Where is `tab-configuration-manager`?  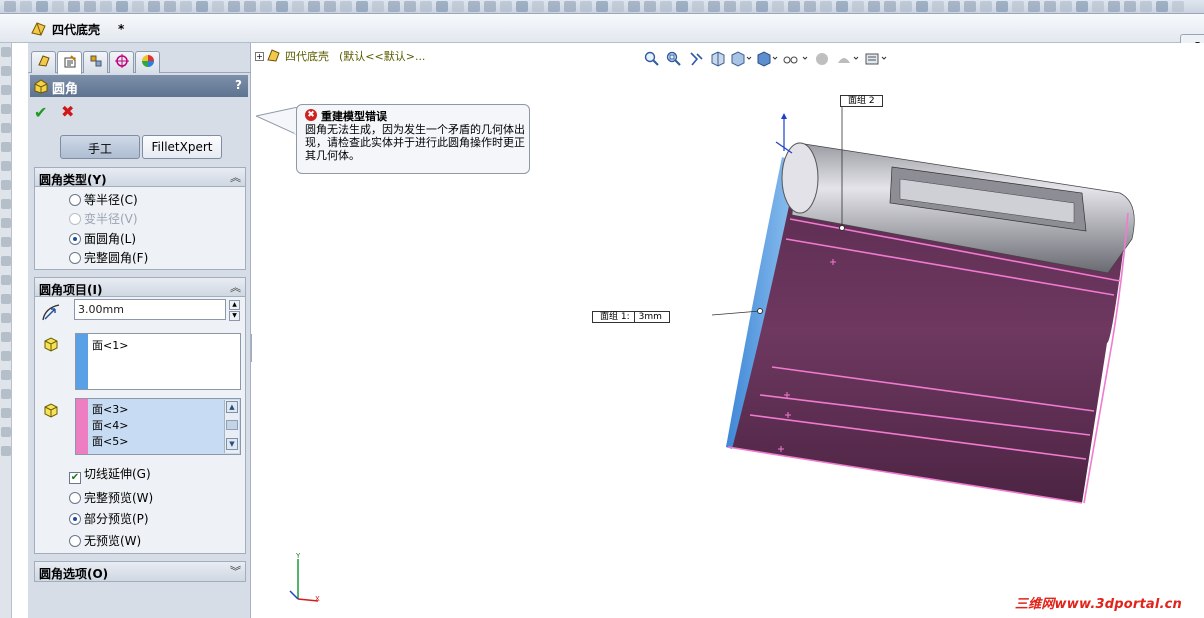 tab-configuration-manager is located at coordinates (95, 62).